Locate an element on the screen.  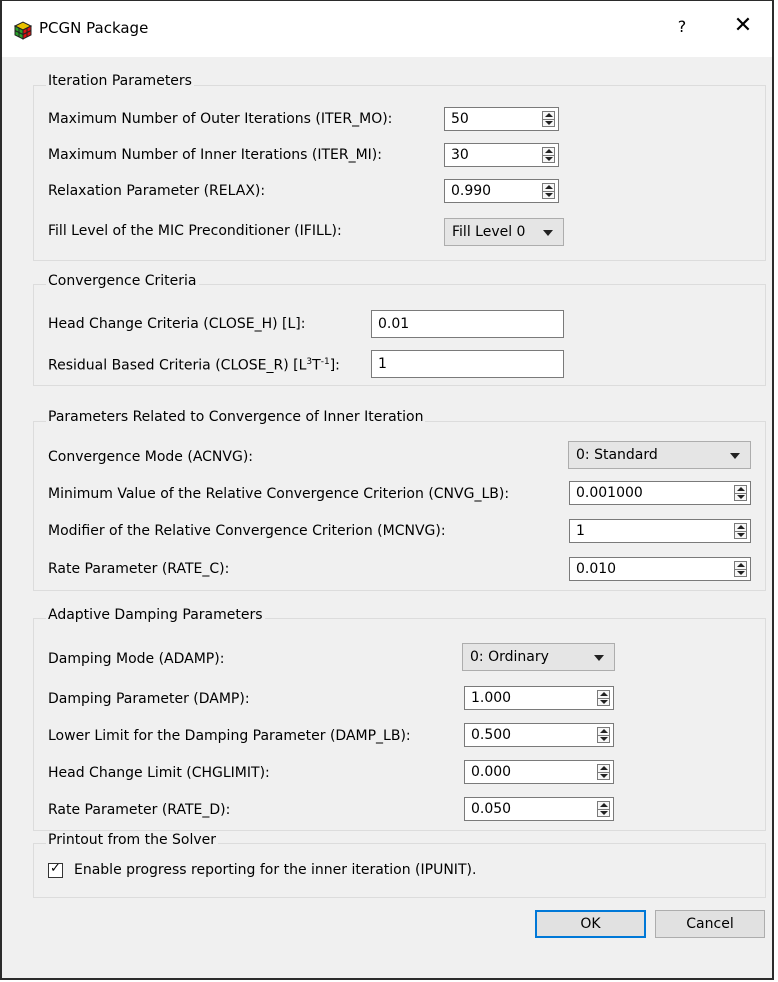
acnvg-label: Convergence Mode (ACNVG): is located at coordinates (150, 457).